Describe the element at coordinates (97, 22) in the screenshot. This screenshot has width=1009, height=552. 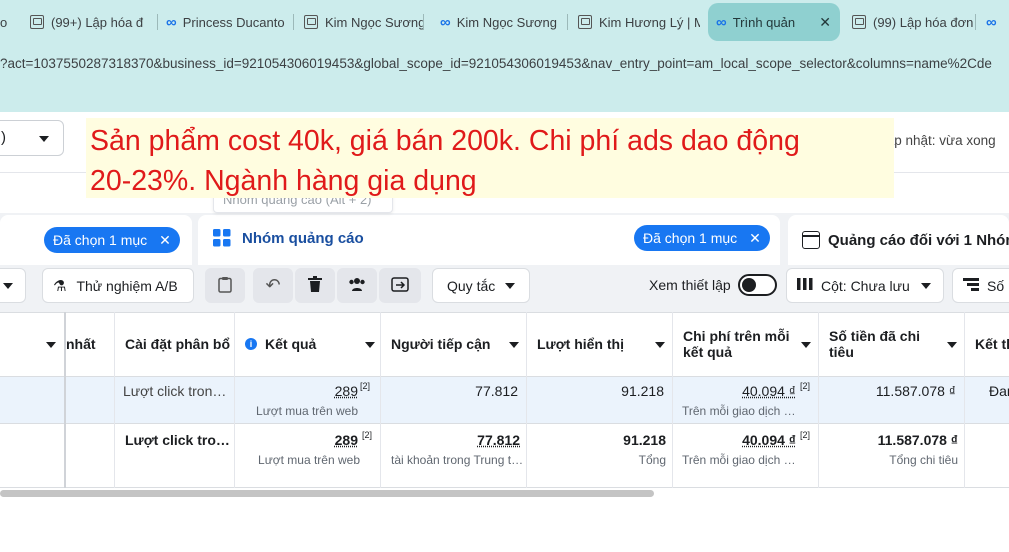
I see `tab-label: (99+) Lập hóa đ` at that location.